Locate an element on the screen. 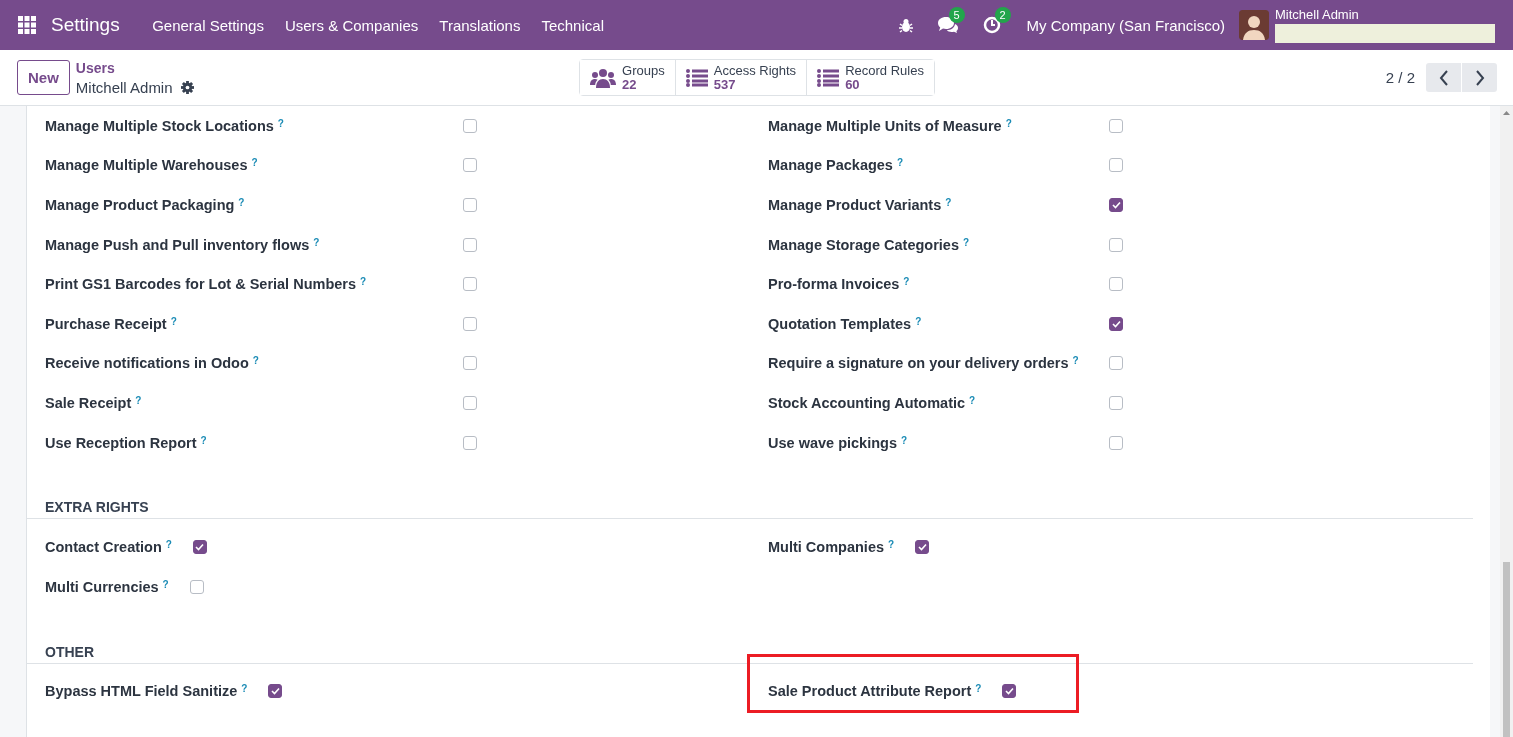 The width and height of the screenshot is (1513, 737). message-count-badge: 5 is located at coordinates (956, 15).